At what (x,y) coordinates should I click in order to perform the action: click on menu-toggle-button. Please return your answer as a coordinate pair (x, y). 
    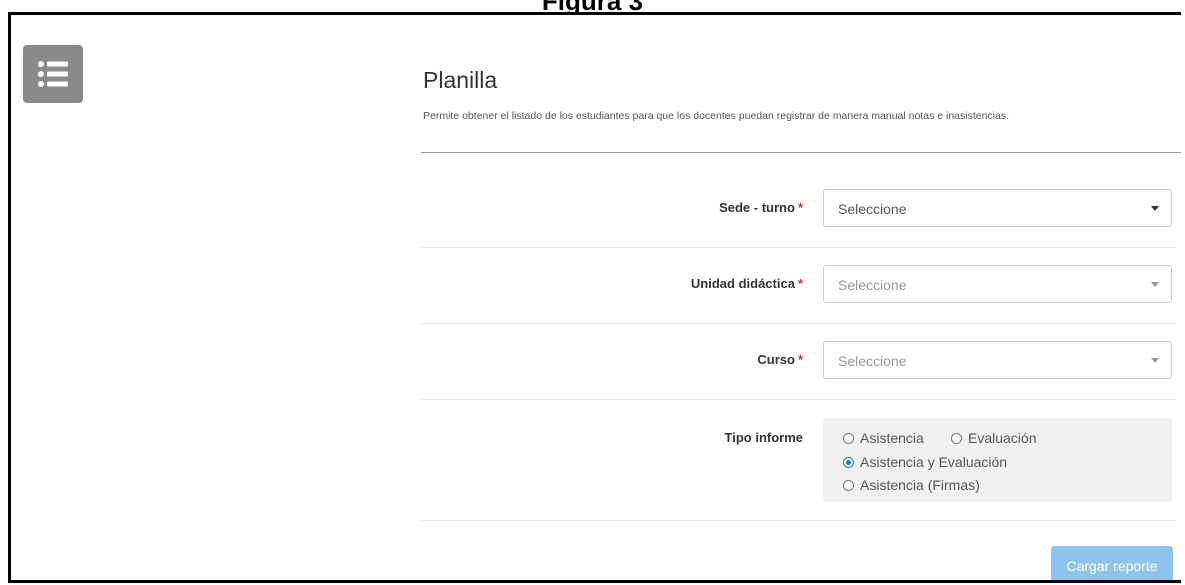
    Looking at the image, I should click on (53, 74).